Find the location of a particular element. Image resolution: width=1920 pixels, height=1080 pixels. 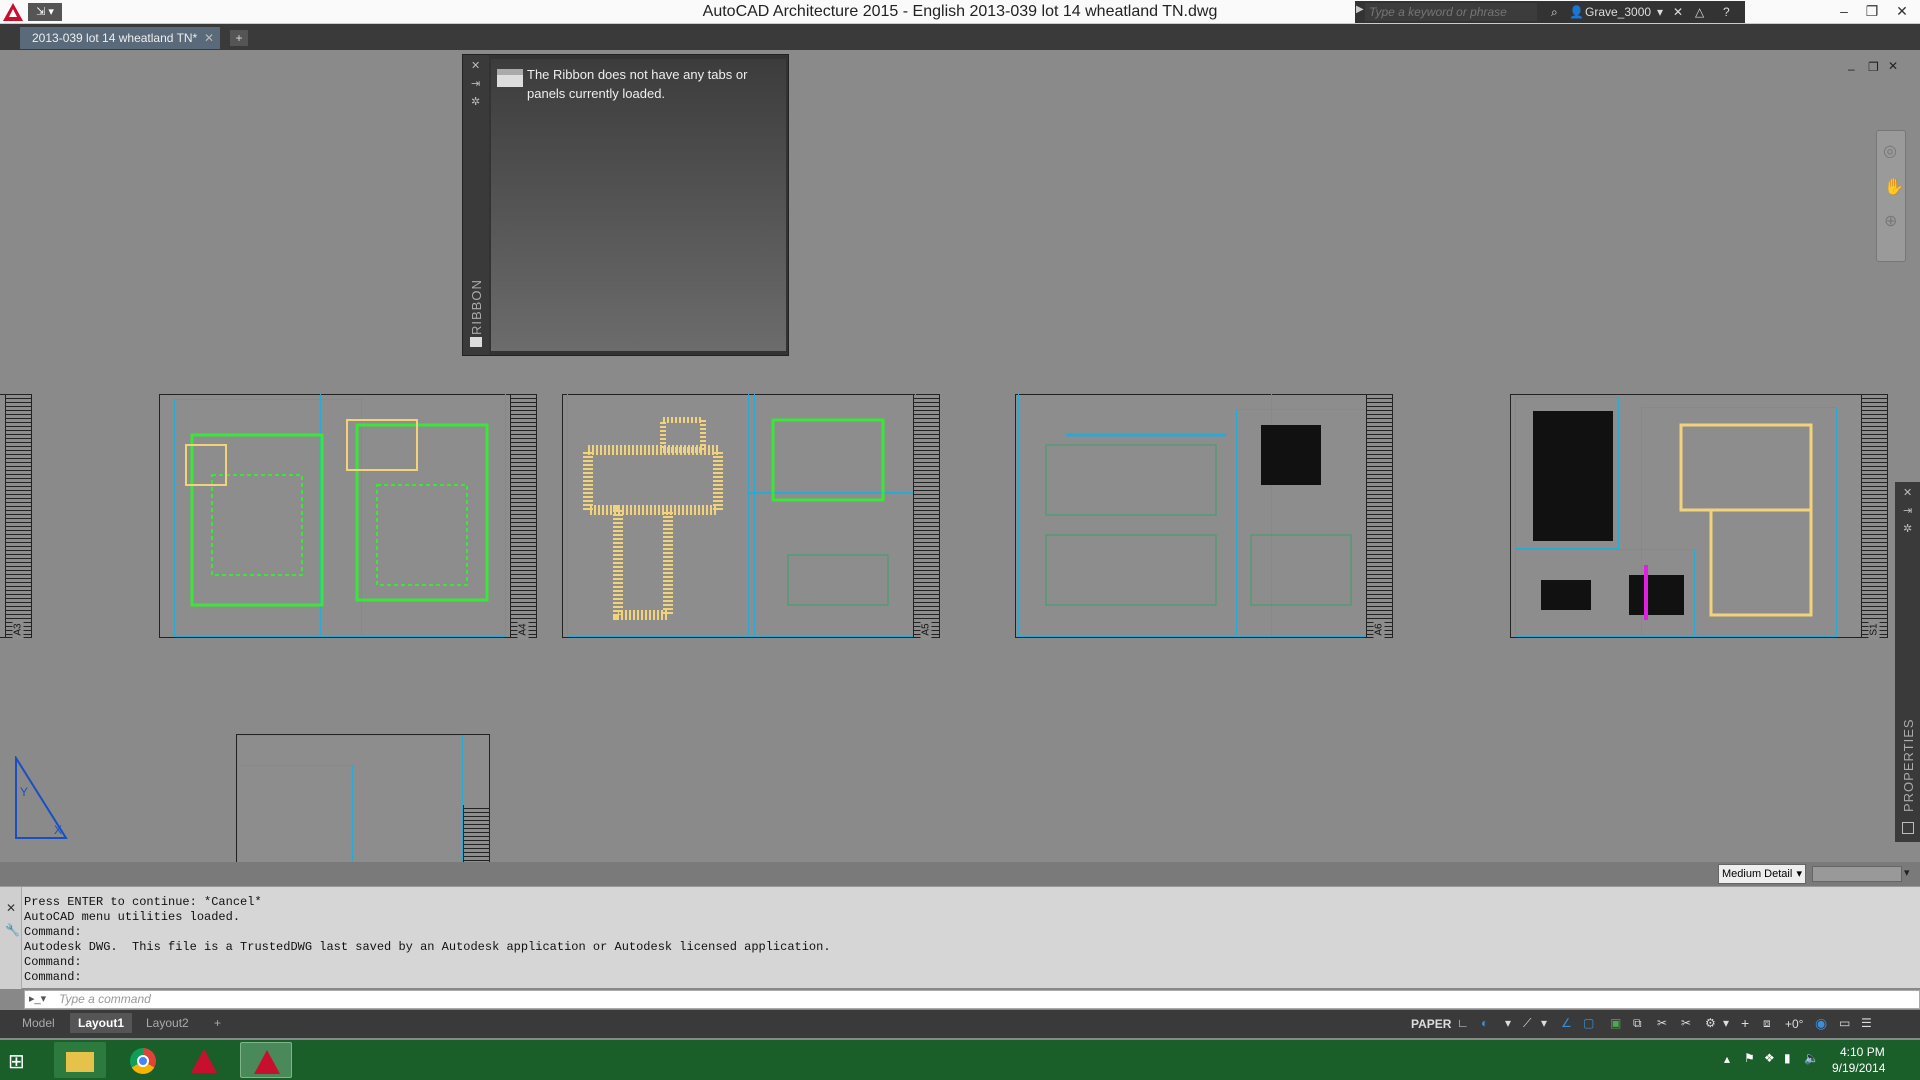

properties-icon: ✲ is located at coordinates (475, 101).